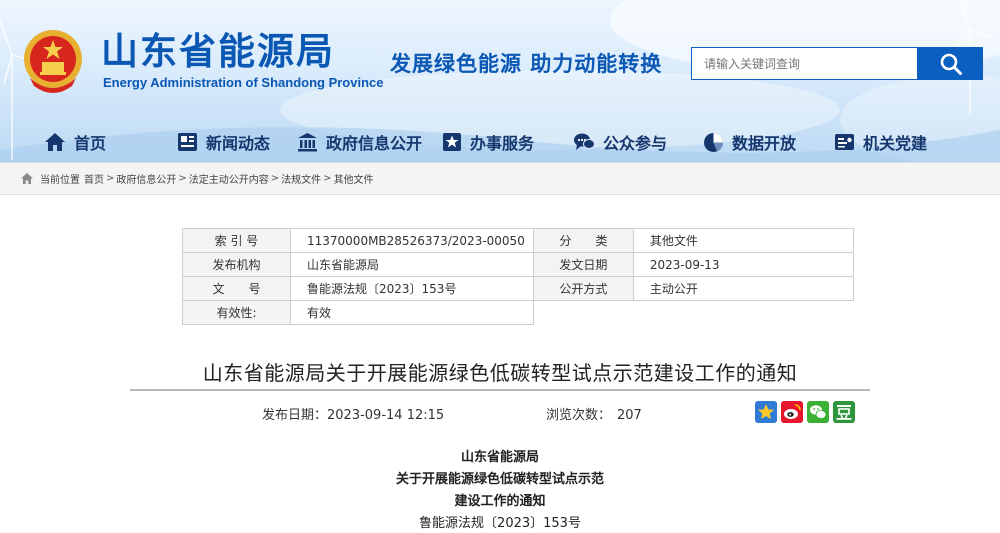 This screenshot has width=1000, height=533. Describe the element at coordinates (583, 264) in the screenshot. I see `issue-date-label: 发文日期` at that location.